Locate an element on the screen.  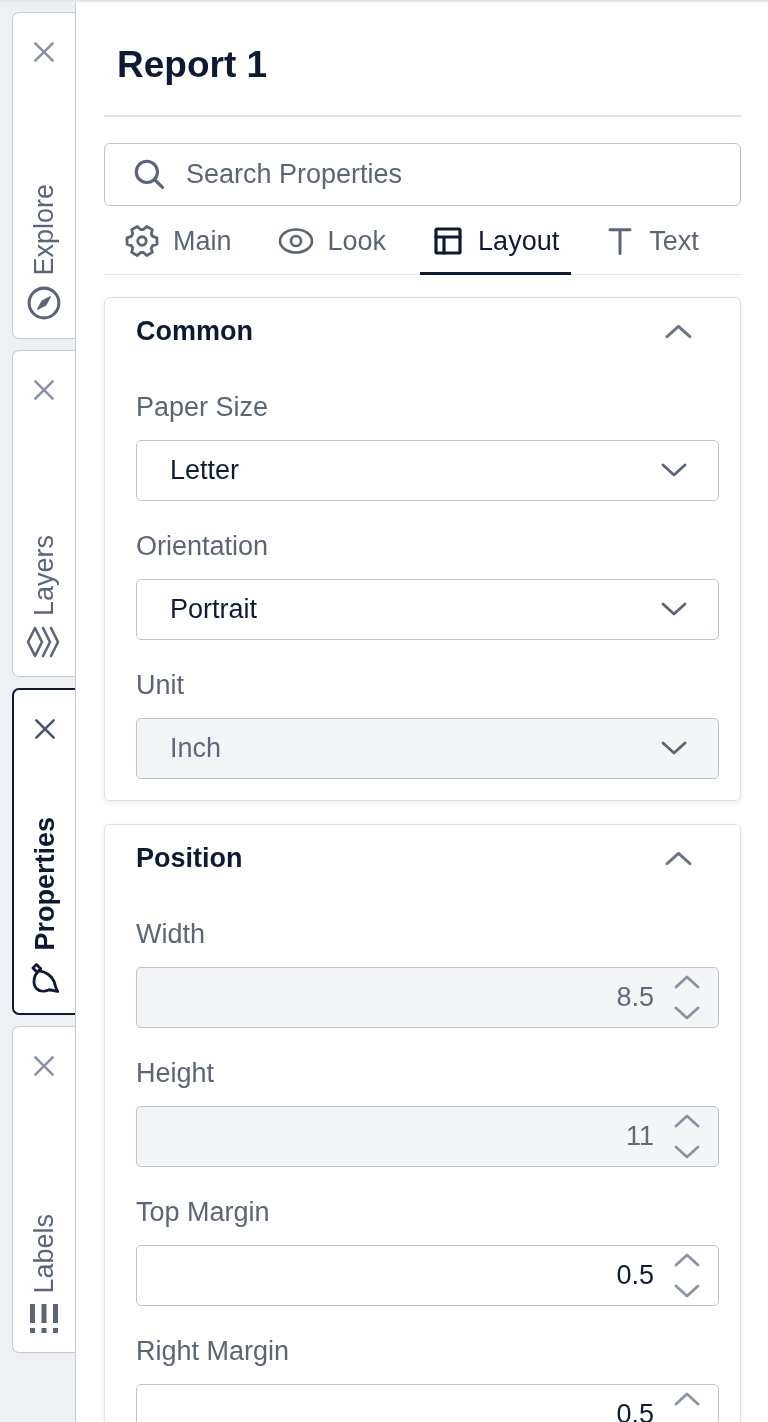
field-label: Height is located at coordinates (176, 1072).